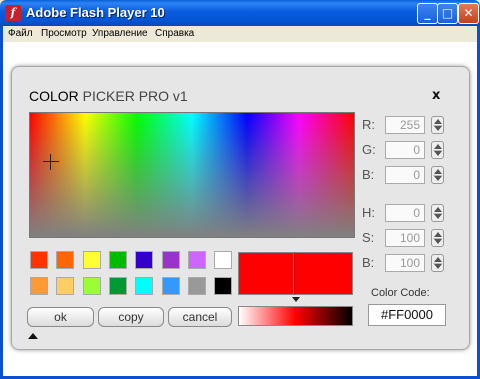 This screenshot has height=379, width=480. I want to click on shade-gradient-bar, so click(295, 316).